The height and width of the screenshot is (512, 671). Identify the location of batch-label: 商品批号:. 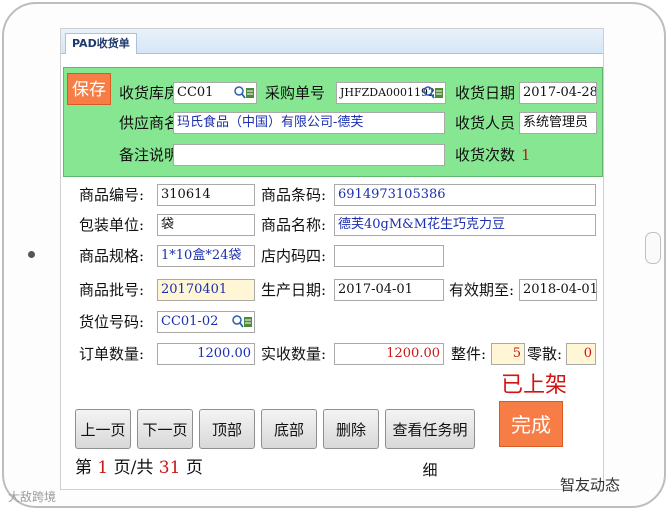
(112, 290).